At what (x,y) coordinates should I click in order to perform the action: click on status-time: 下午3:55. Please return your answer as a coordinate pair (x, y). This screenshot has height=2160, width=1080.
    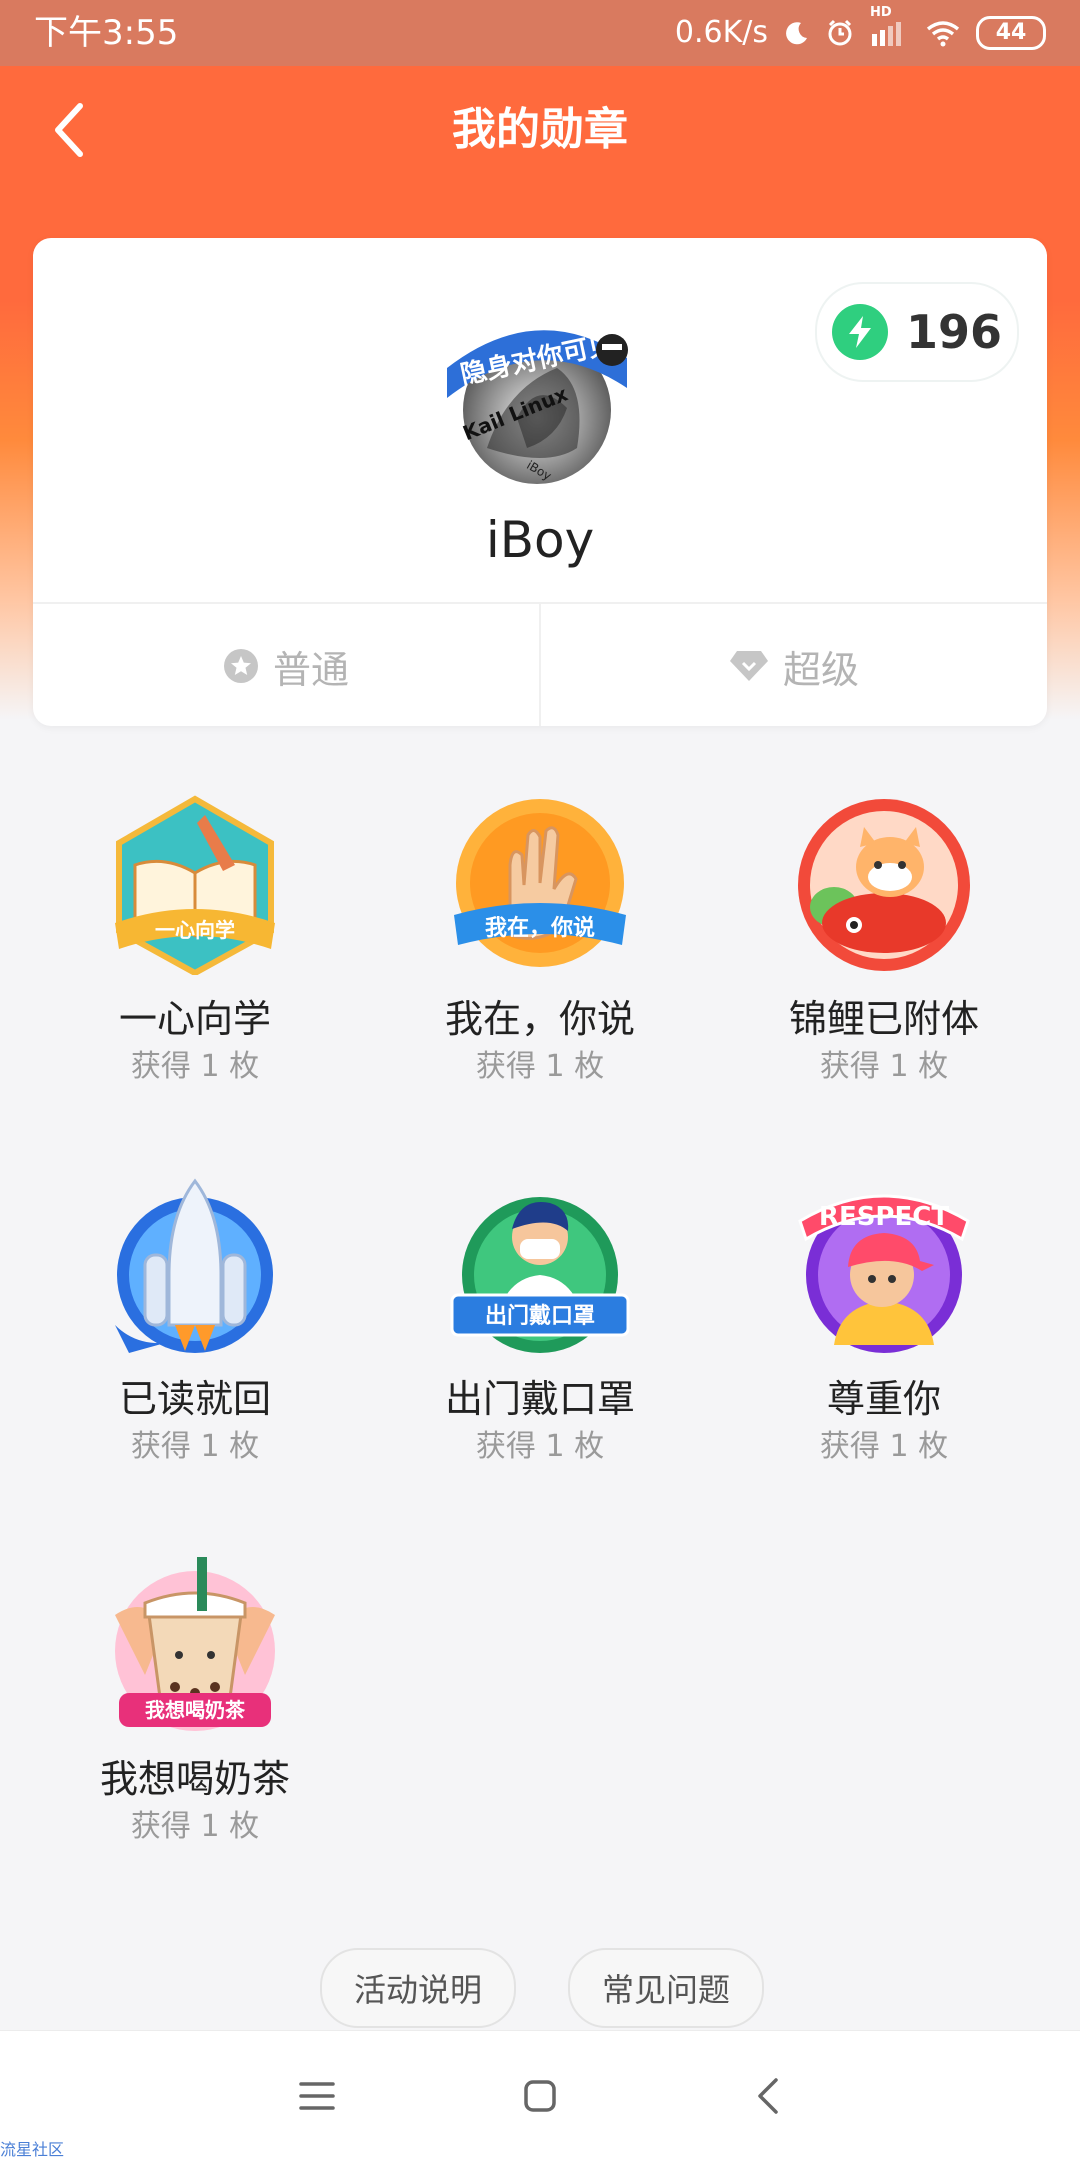
    Looking at the image, I should click on (106, 33).